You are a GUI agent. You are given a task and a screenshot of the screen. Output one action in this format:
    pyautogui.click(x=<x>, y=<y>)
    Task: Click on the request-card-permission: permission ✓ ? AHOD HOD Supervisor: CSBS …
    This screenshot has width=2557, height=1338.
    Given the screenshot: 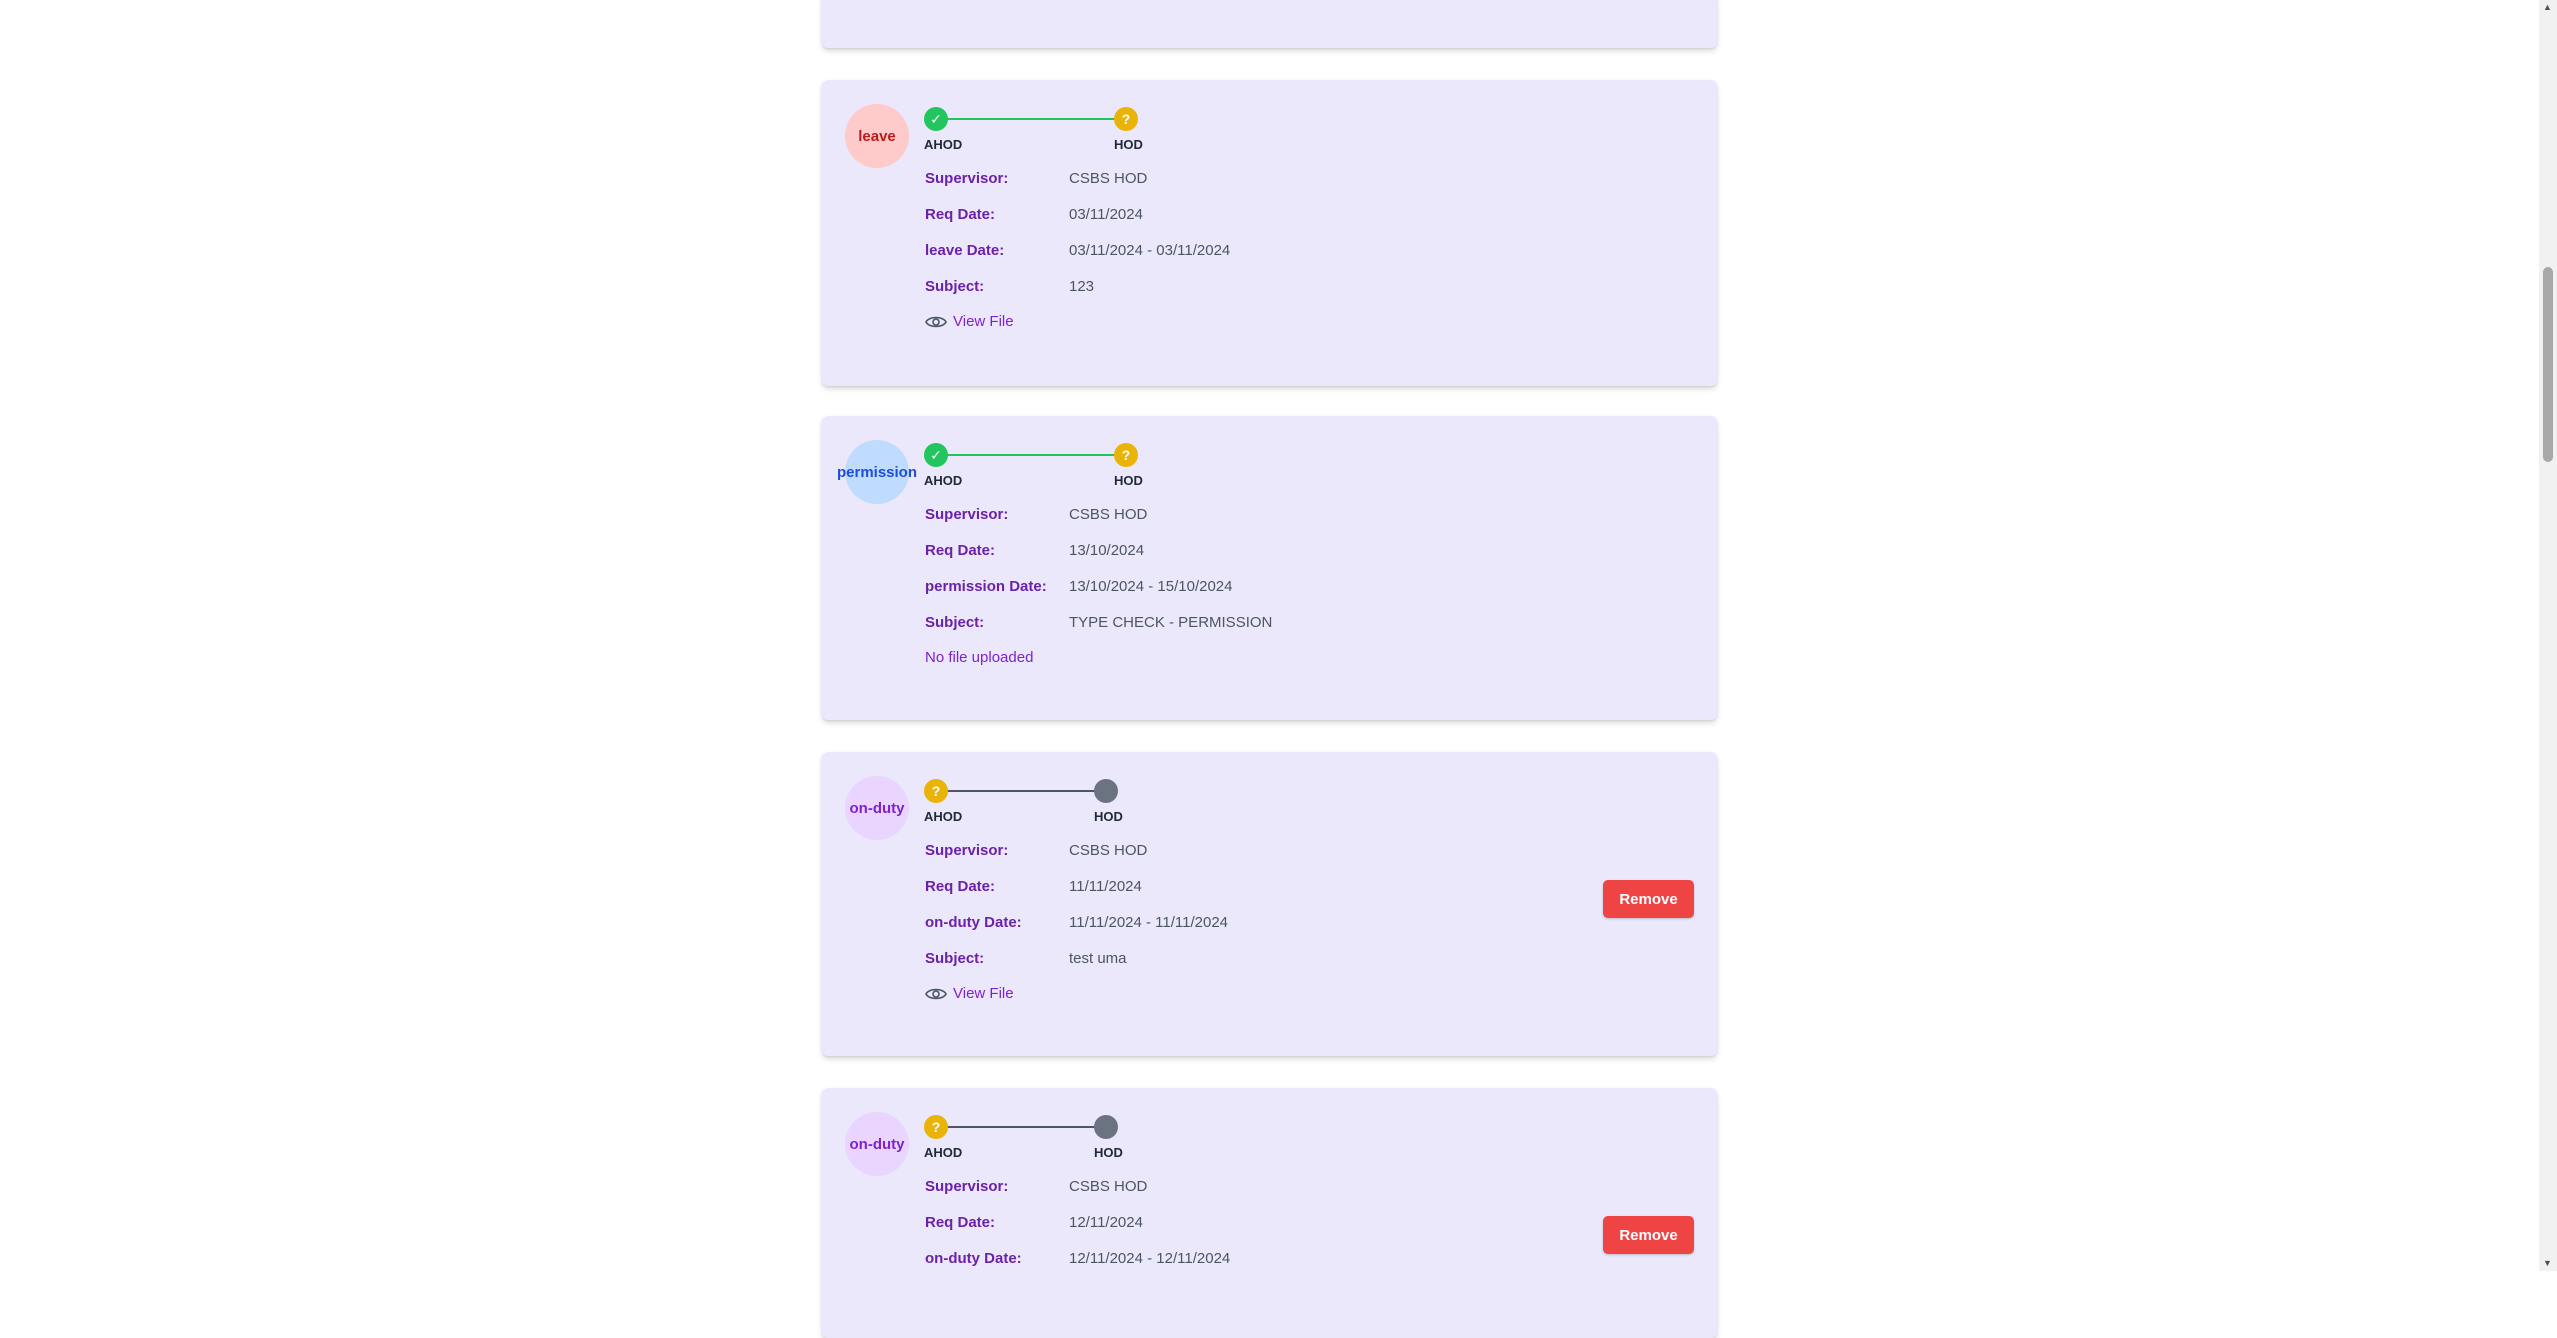 What is the action you would take?
    pyautogui.click(x=1269, y=568)
    